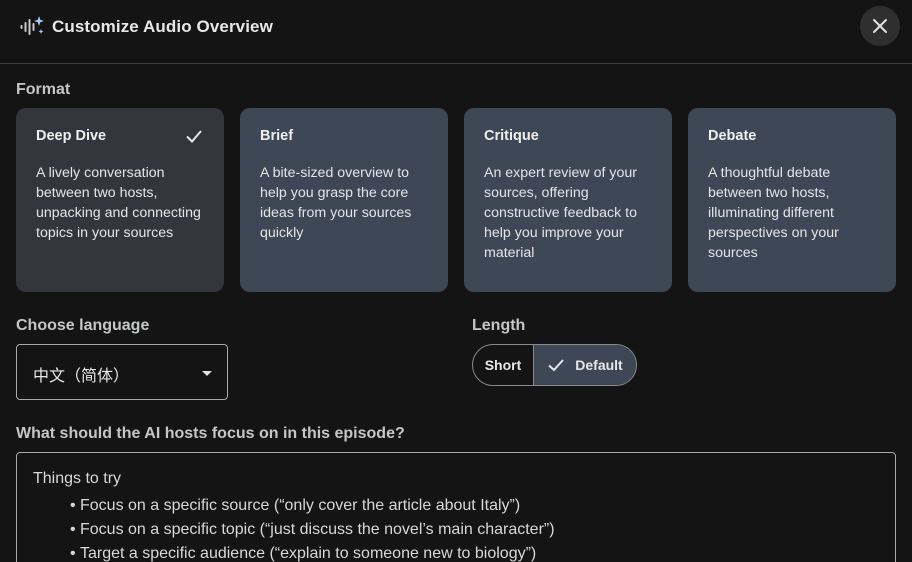  What do you see at coordinates (162, 26) in the screenshot?
I see `dialog-title: Customize Audio Overview` at bounding box center [162, 26].